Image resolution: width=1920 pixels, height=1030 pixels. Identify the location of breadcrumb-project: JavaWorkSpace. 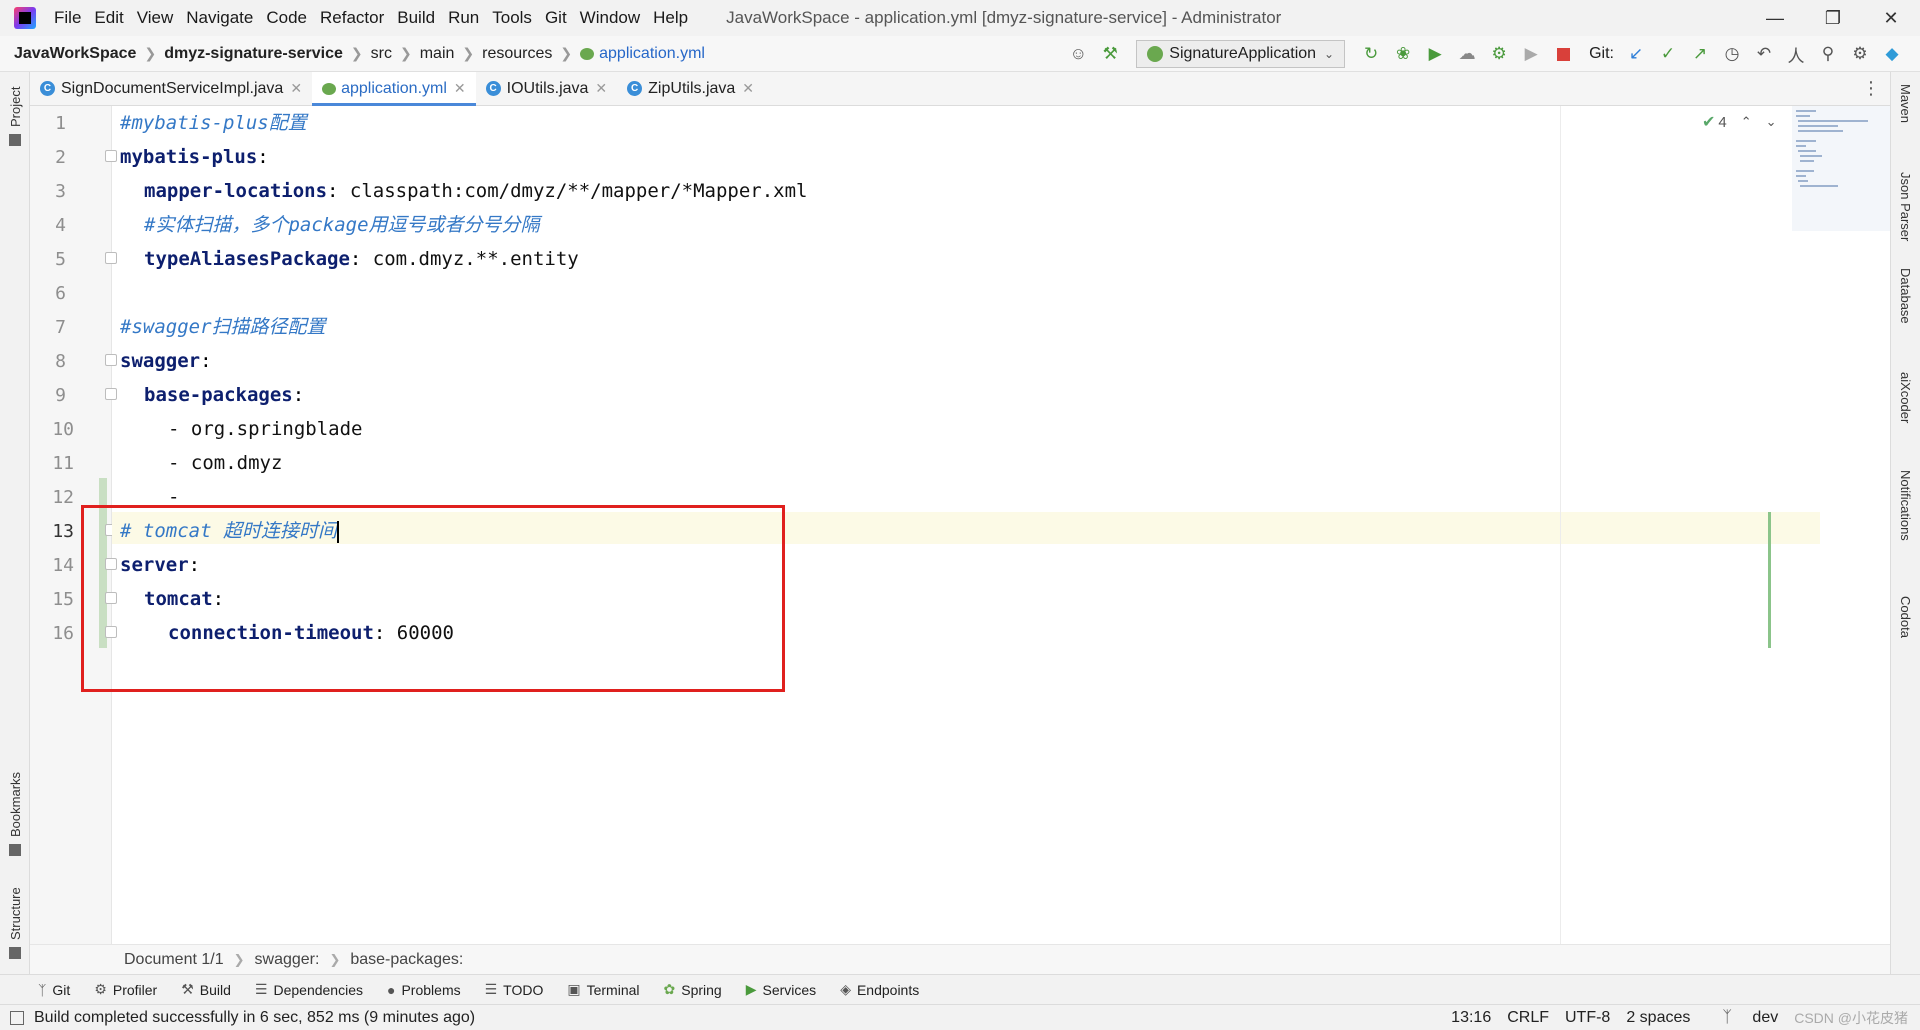
(75, 54).